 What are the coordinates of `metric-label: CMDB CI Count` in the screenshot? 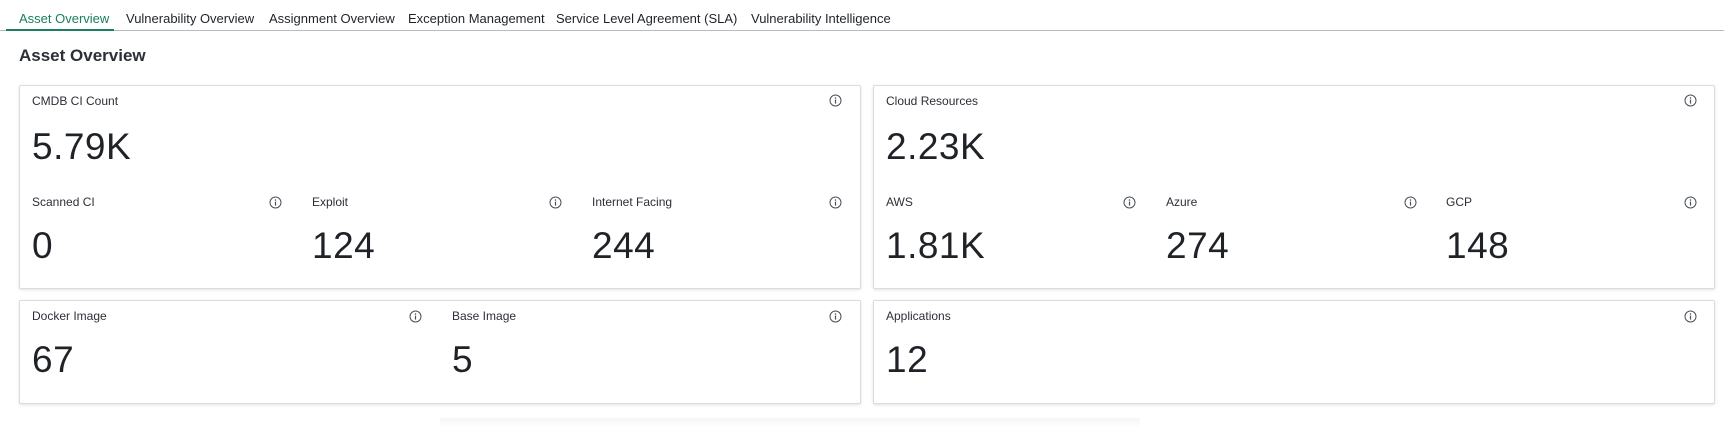 It's located at (75, 101).